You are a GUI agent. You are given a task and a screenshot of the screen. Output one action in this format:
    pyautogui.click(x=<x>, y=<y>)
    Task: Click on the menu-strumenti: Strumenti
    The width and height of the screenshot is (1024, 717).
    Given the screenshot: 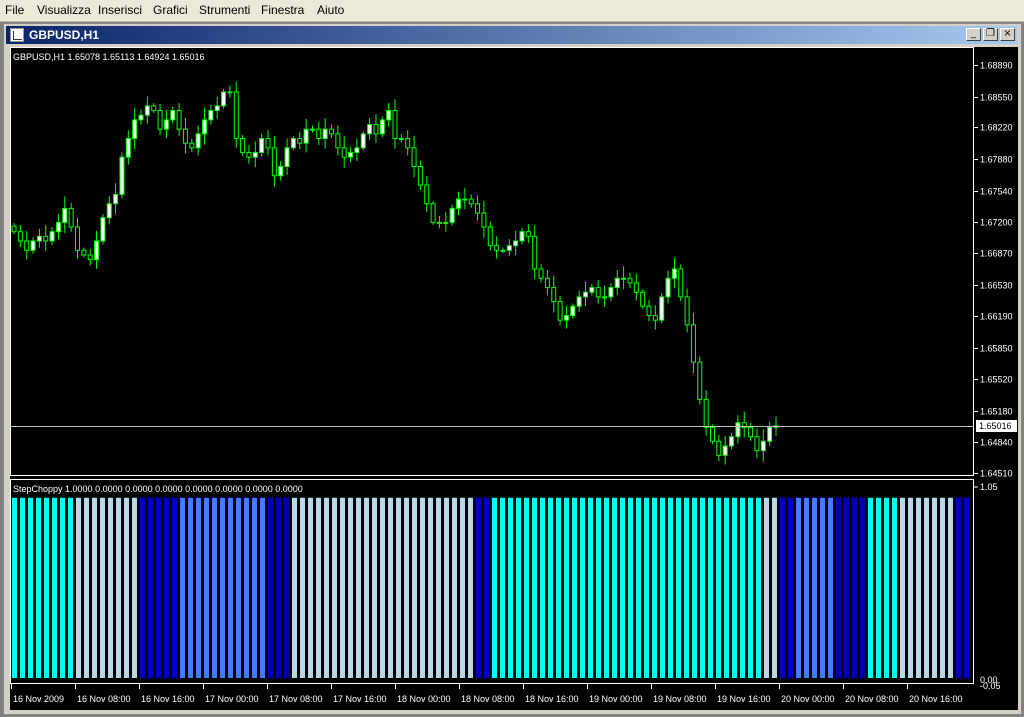 What is the action you would take?
    pyautogui.click(x=224, y=10)
    